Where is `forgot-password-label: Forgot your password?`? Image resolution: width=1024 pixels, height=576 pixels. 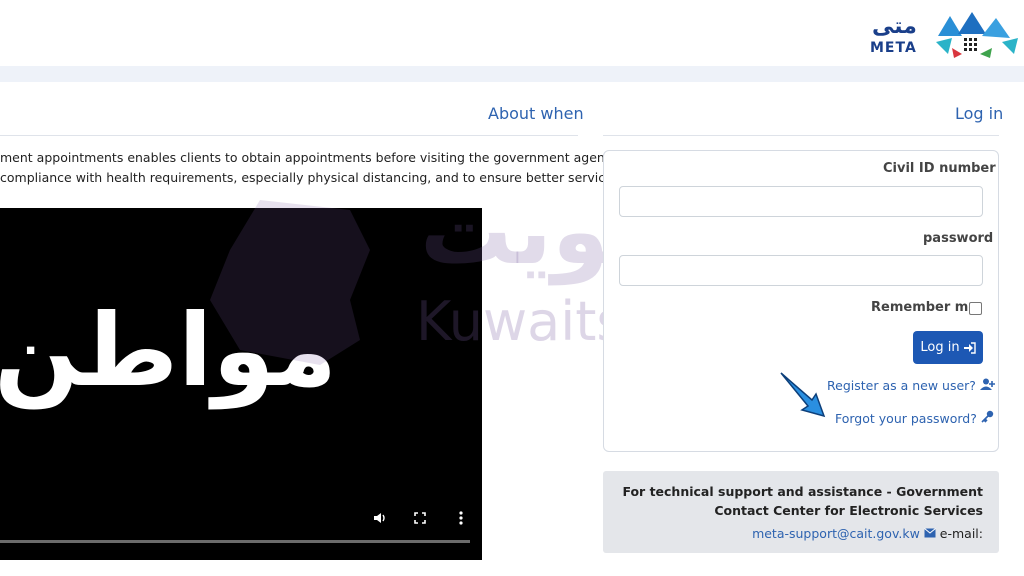
forgot-password-label: Forgot your password? is located at coordinates (906, 418).